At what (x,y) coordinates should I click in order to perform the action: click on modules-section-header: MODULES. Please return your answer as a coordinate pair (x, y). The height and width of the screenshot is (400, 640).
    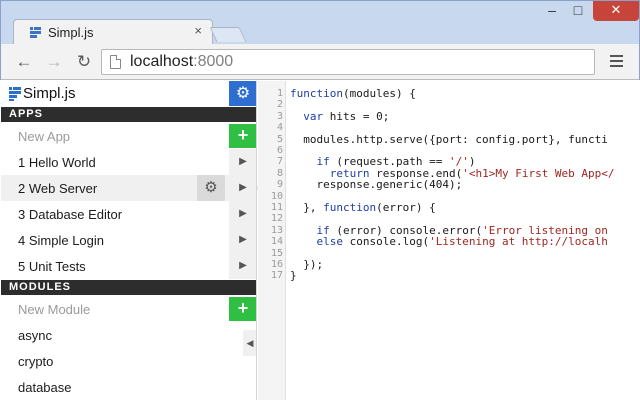
    Looking at the image, I should click on (128, 287).